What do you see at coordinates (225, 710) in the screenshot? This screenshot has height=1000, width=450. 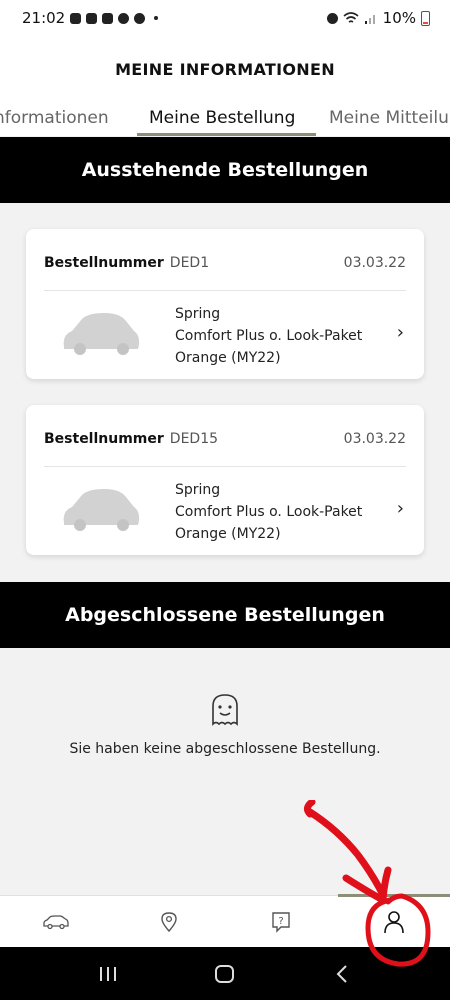 I see `ghost-icon` at bounding box center [225, 710].